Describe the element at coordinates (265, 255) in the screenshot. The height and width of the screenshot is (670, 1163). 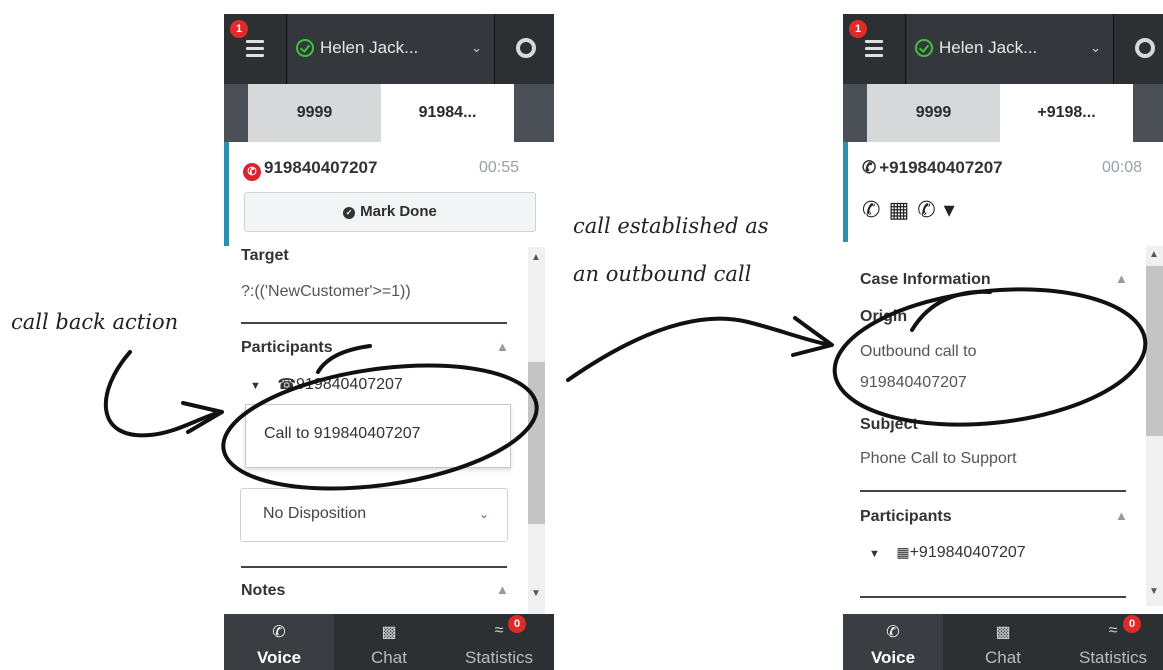
I see `target-label: Target` at that location.